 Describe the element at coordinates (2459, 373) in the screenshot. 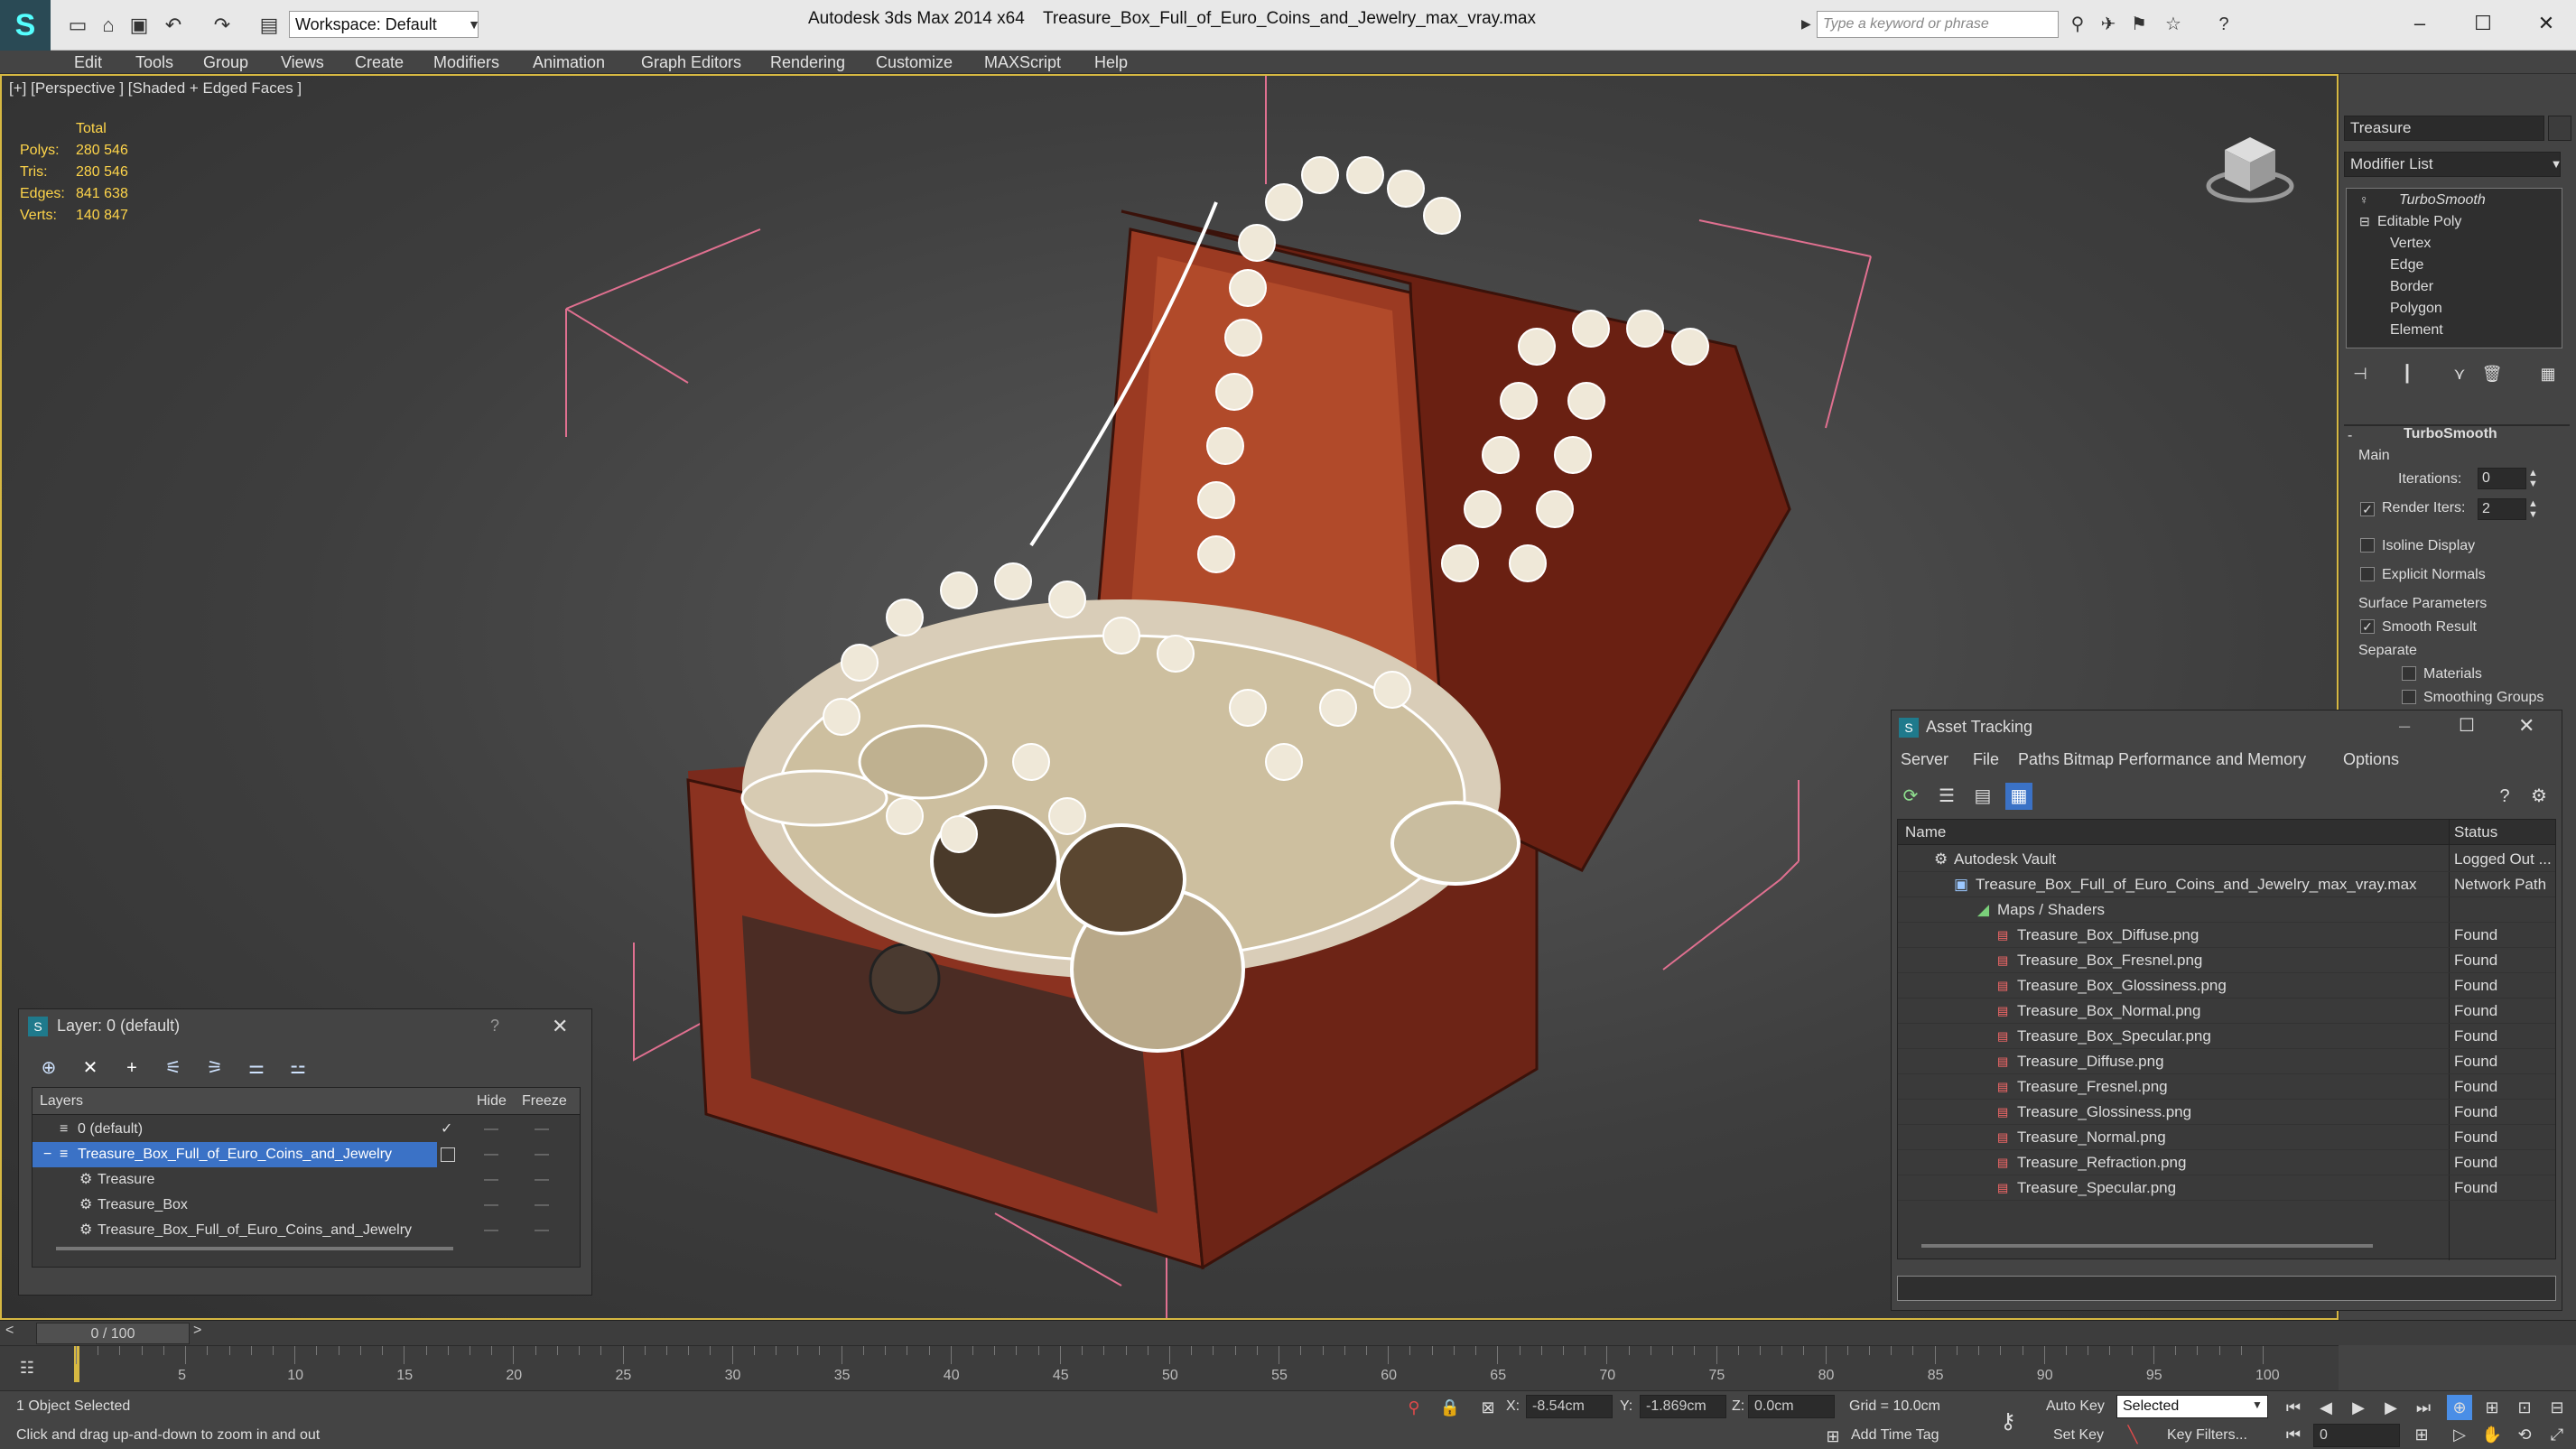

I see `make-unique-icon: ⋎` at that location.